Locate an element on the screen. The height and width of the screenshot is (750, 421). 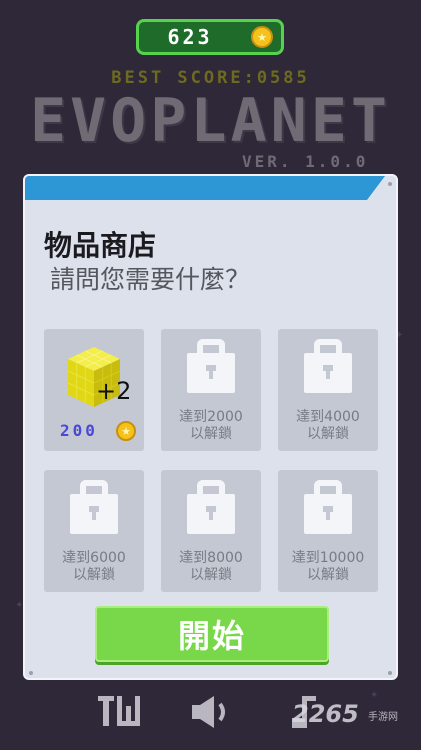
unlock-requirement: 達到8000 以解鎖 is located at coordinates (211, 567).